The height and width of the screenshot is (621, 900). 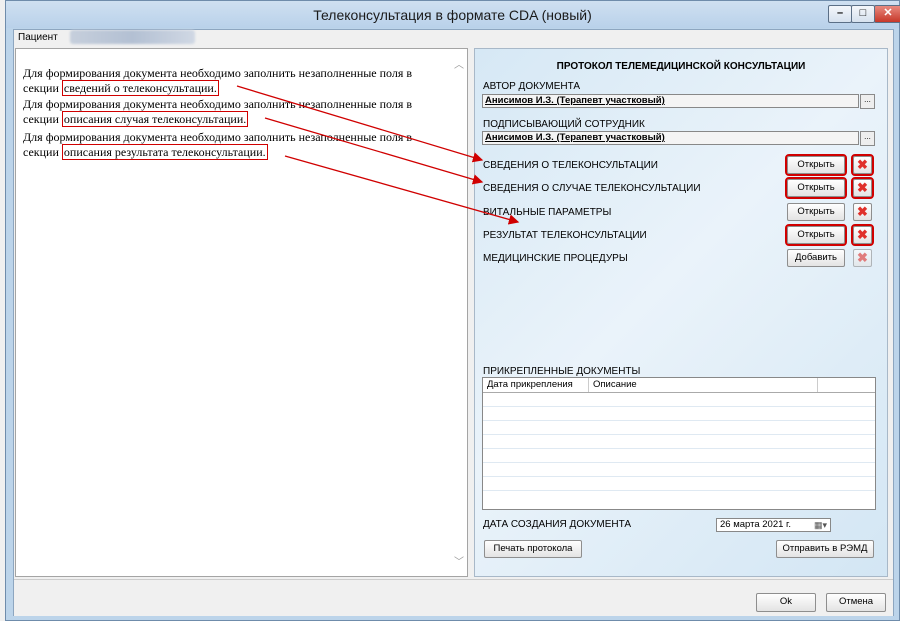 I want to click on annotation-arrows, so click(x=378, y=155).